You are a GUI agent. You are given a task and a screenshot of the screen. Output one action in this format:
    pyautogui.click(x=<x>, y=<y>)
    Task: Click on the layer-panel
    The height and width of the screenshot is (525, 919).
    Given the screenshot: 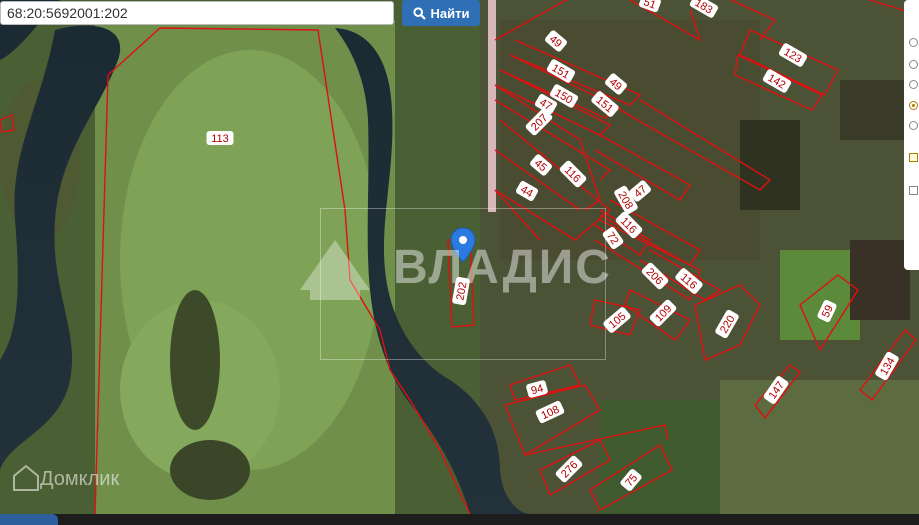 What is the action you would take?
    pyautogui.click(x=911, y=135)
    